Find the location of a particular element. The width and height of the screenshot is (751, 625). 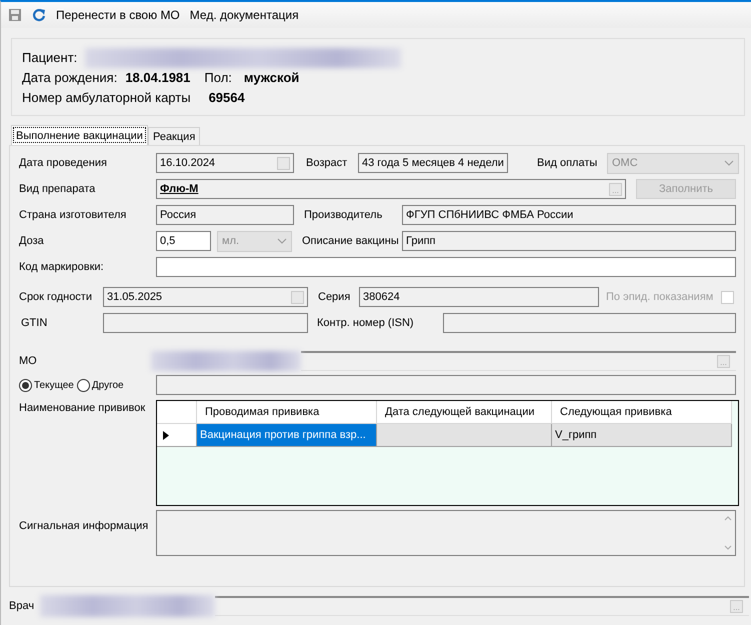

field-label: Пациент: is located at coordinates (50, 57).